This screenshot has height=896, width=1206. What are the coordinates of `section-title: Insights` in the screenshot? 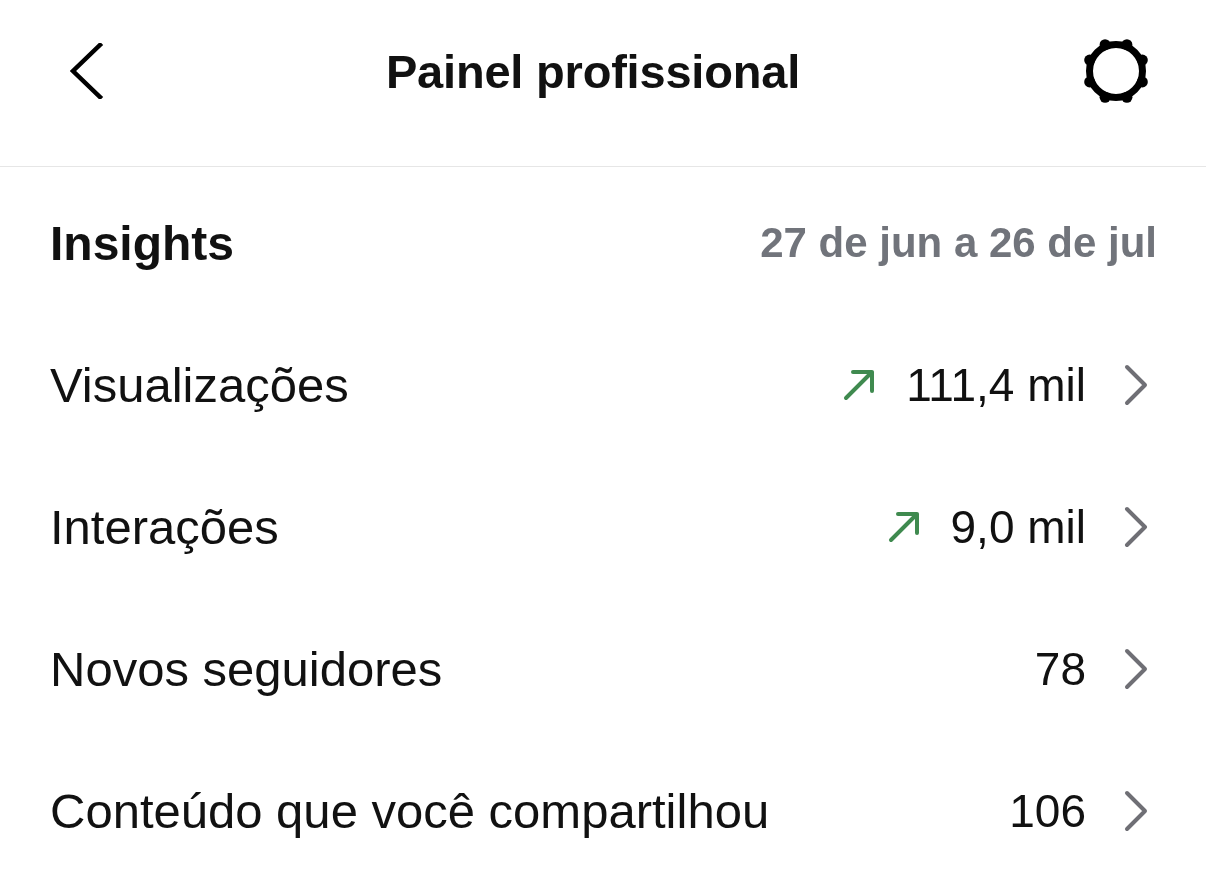 It's located at (142, 243).